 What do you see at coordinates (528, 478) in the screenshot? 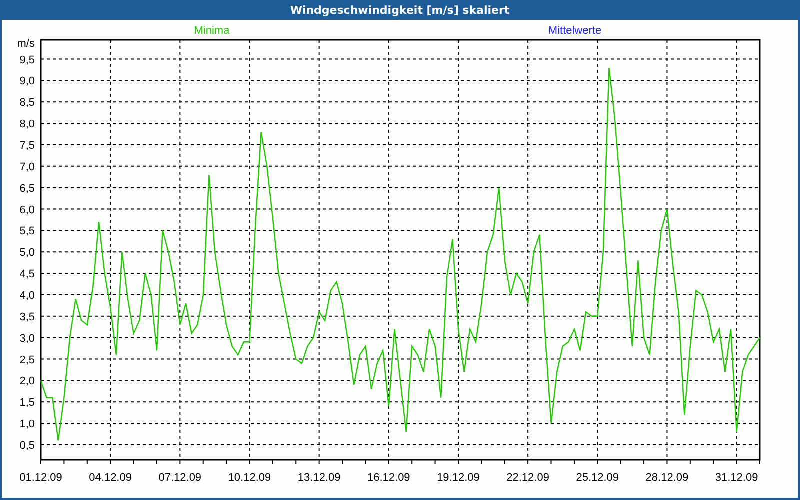
I see `x-tick-label: 22.12.09` at bounding box center [528, 478].